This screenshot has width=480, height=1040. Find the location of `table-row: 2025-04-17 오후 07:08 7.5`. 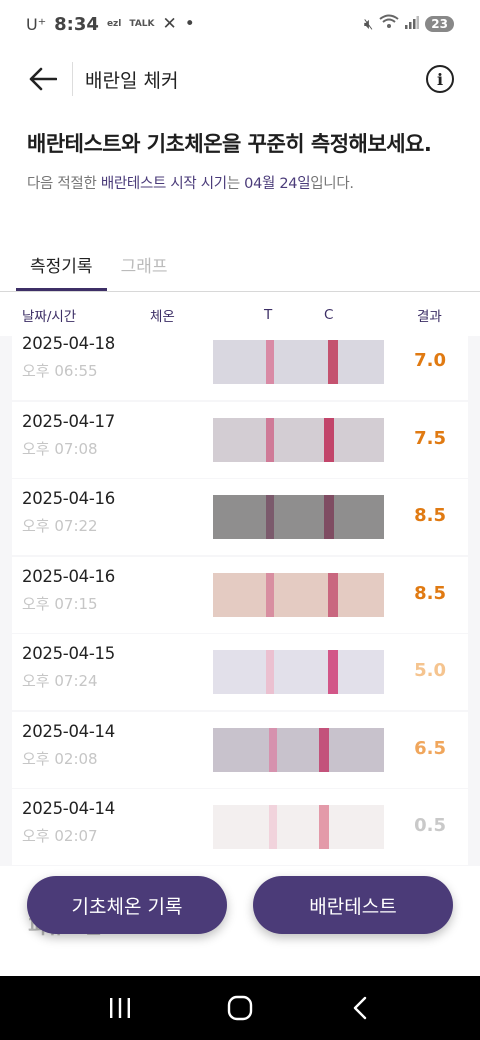

table-row: 2025-04-17 오후 07:08 7.5 is located at coordinates (240, 439).